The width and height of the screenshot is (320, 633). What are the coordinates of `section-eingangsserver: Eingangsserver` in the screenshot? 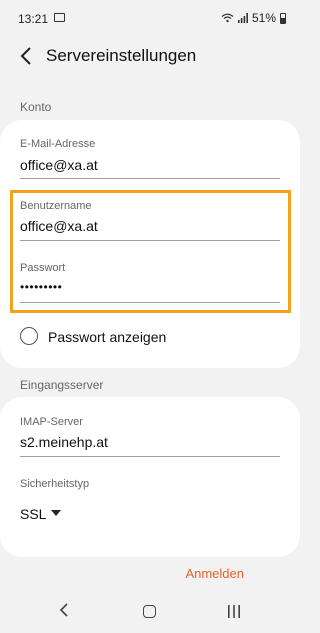 It's located at (62, 385).